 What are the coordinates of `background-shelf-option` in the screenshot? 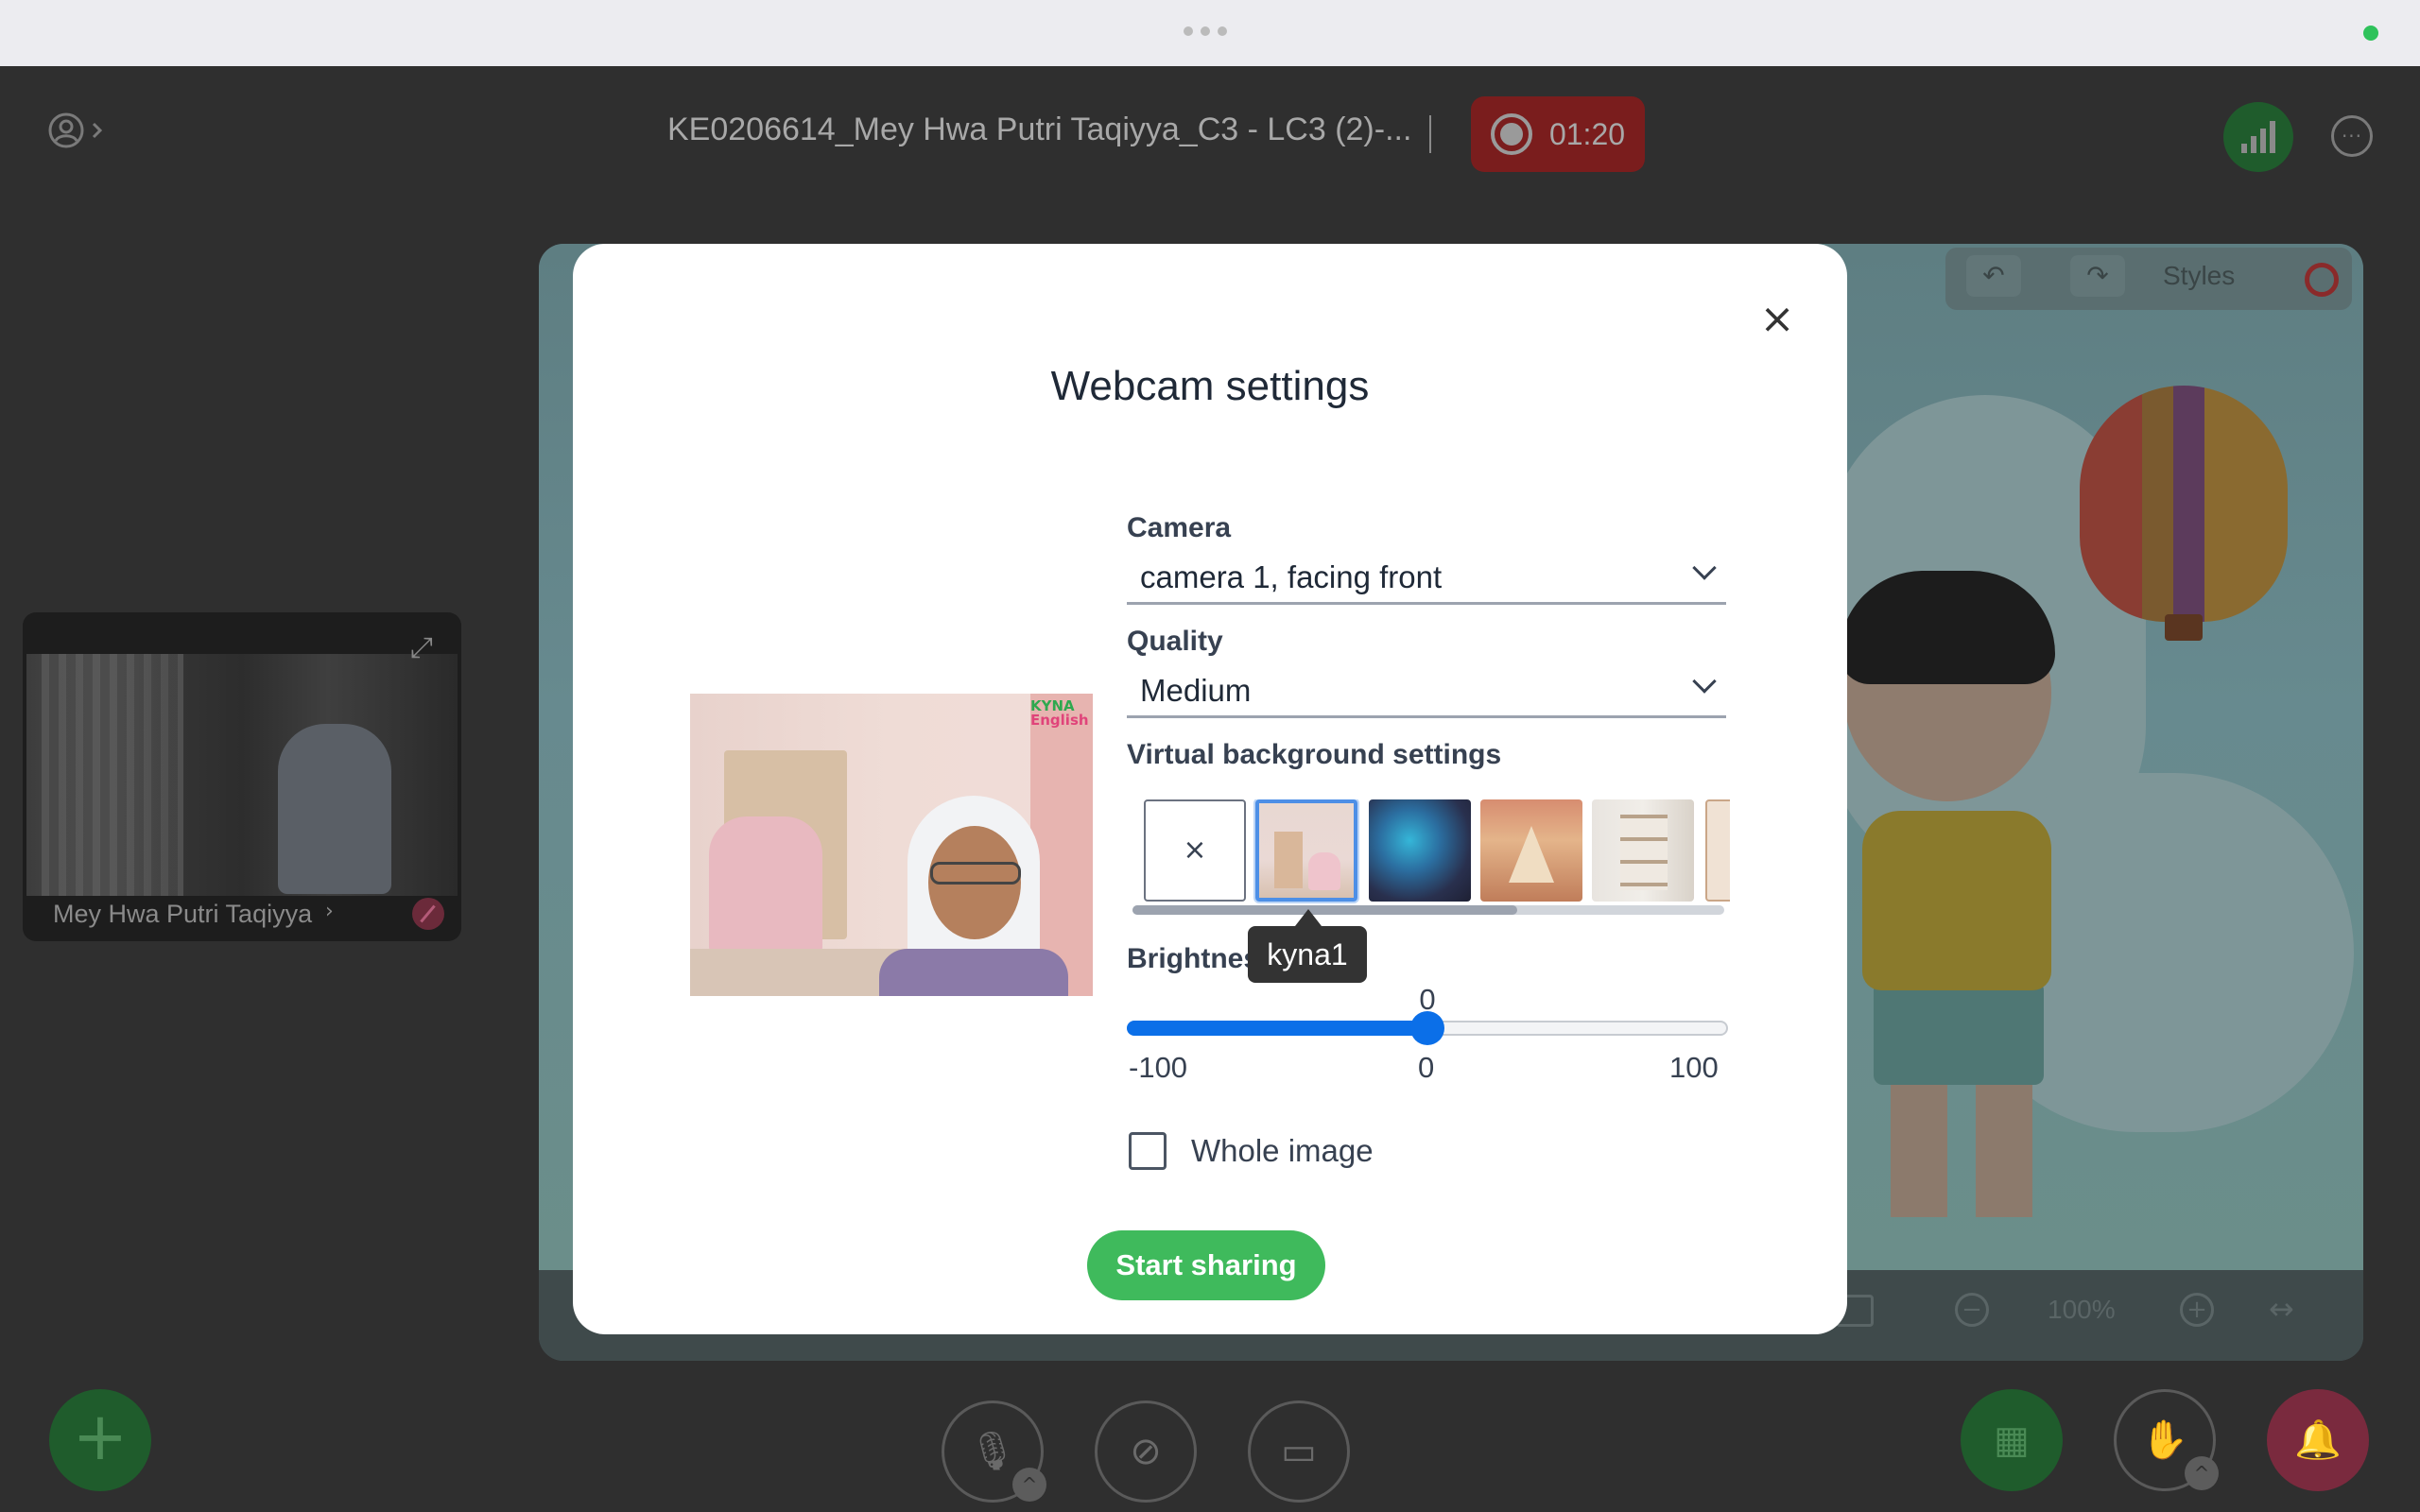 It's located at (1643, 850).